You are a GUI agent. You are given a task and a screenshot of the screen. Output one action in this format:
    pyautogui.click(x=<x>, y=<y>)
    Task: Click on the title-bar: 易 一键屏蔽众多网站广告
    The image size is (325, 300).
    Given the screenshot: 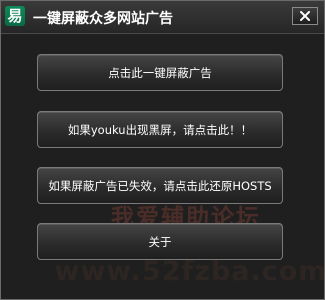 What is the action you would take?
    pyautogui.click(x=162, y=17)
    